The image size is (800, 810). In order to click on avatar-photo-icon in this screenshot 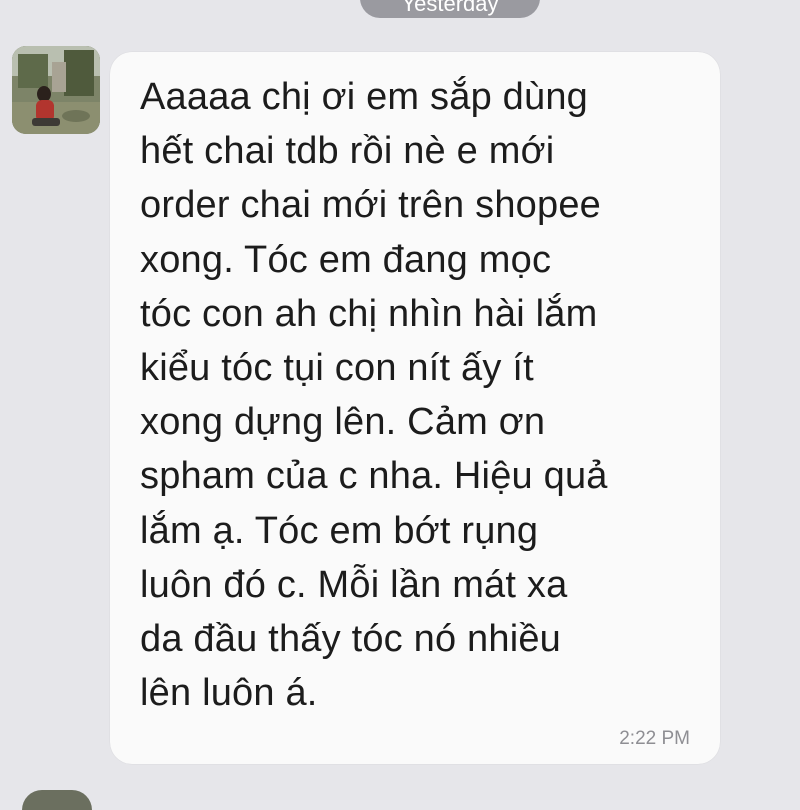, I will do `click(56, 90)`.